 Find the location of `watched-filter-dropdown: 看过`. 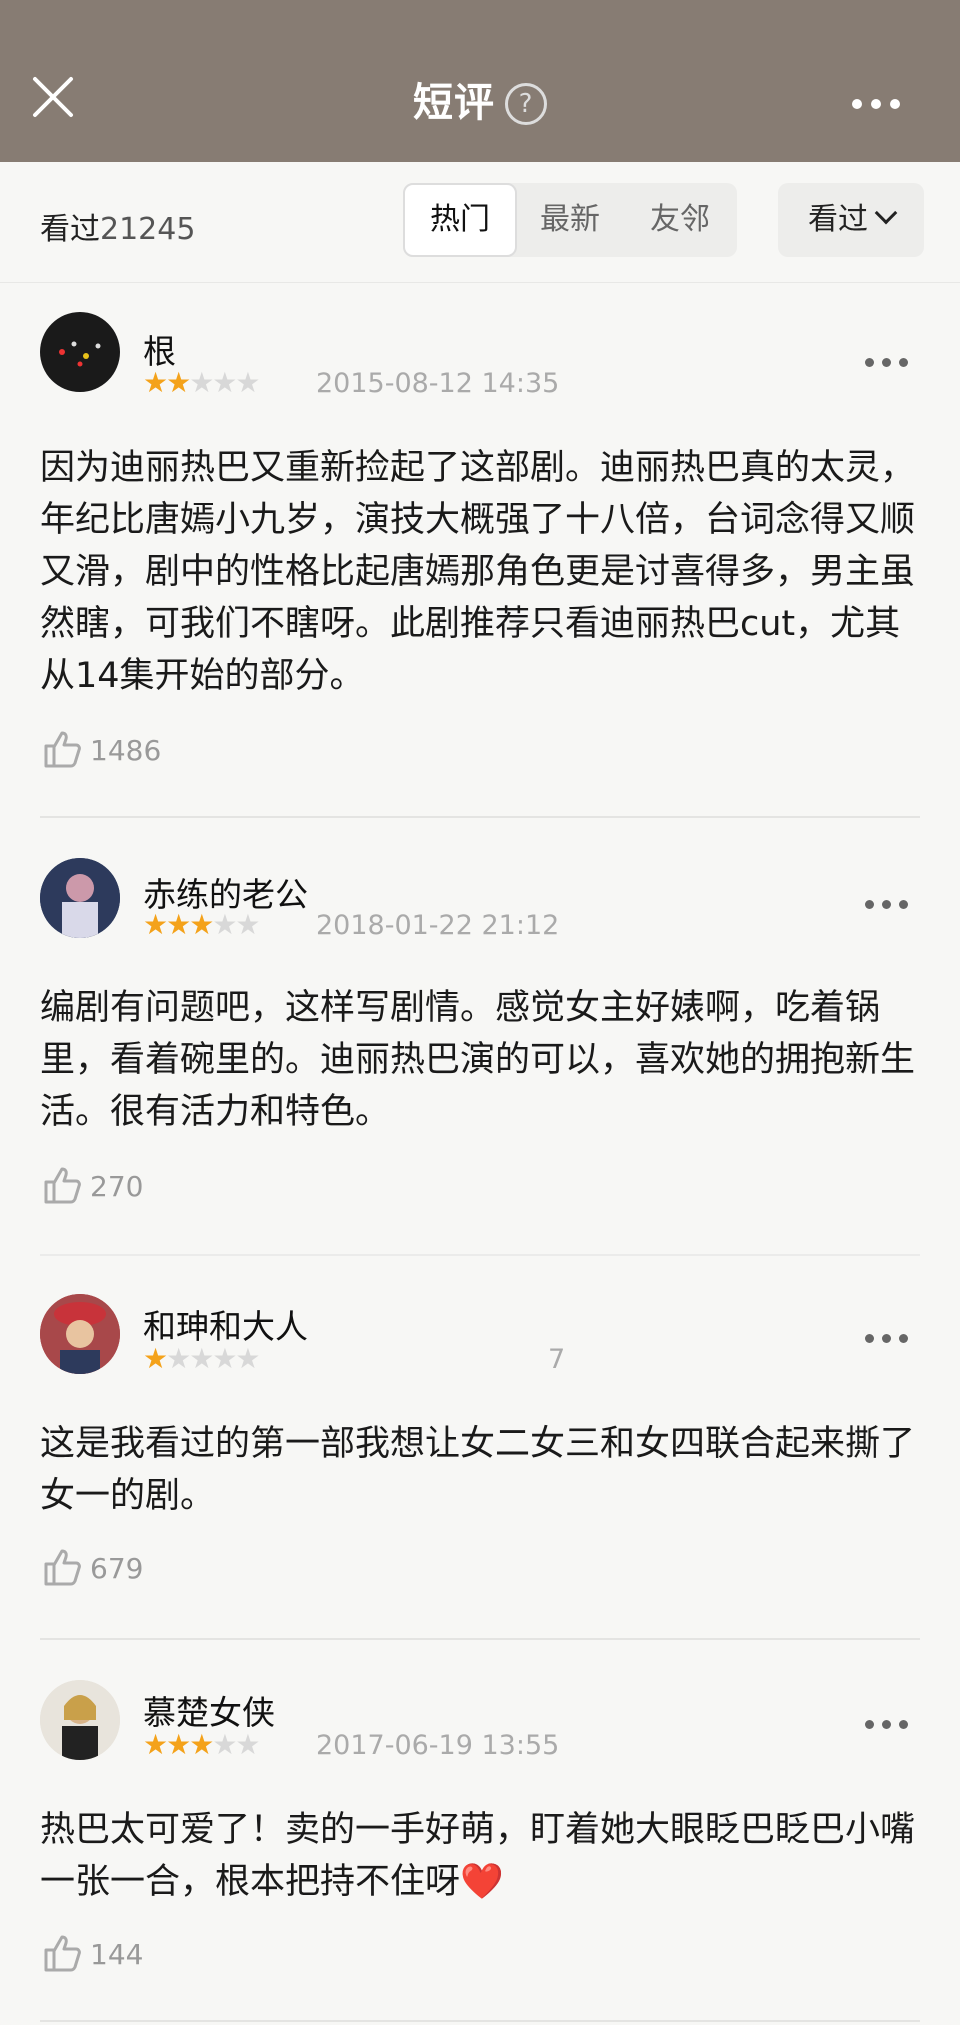

watched-filter-dropdown: 看过 is located at coordinates (851, 220).